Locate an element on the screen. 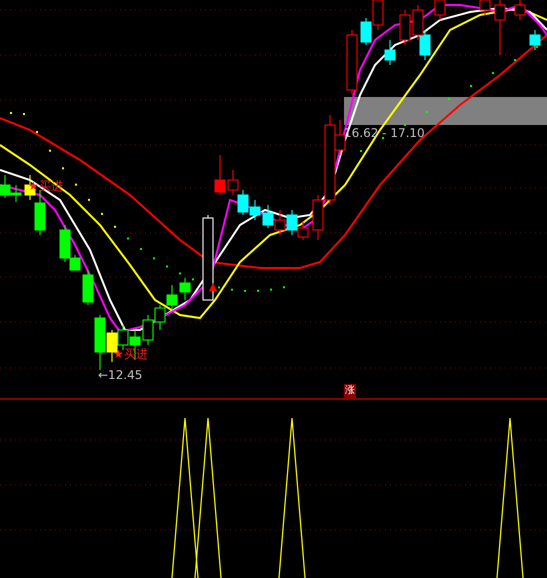 The width and height of the screenshot is (547, 578). triangle-marker-icon is located at coordinates (213, 287).